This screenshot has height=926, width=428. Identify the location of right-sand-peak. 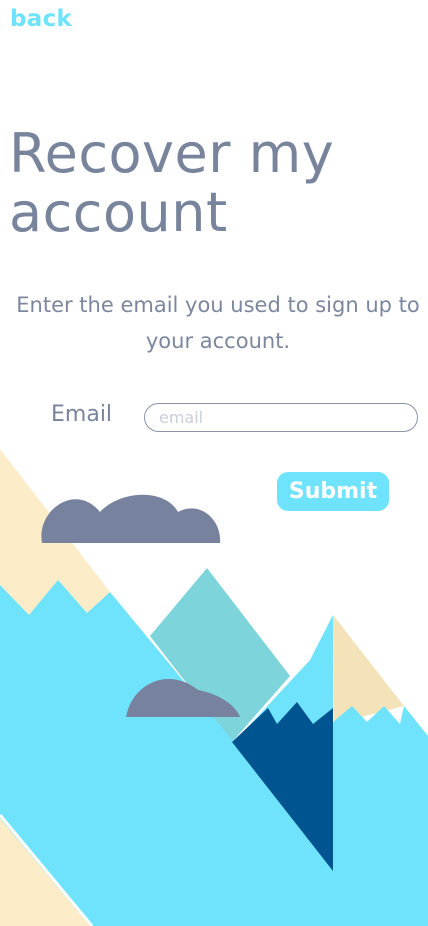
(368, 669).